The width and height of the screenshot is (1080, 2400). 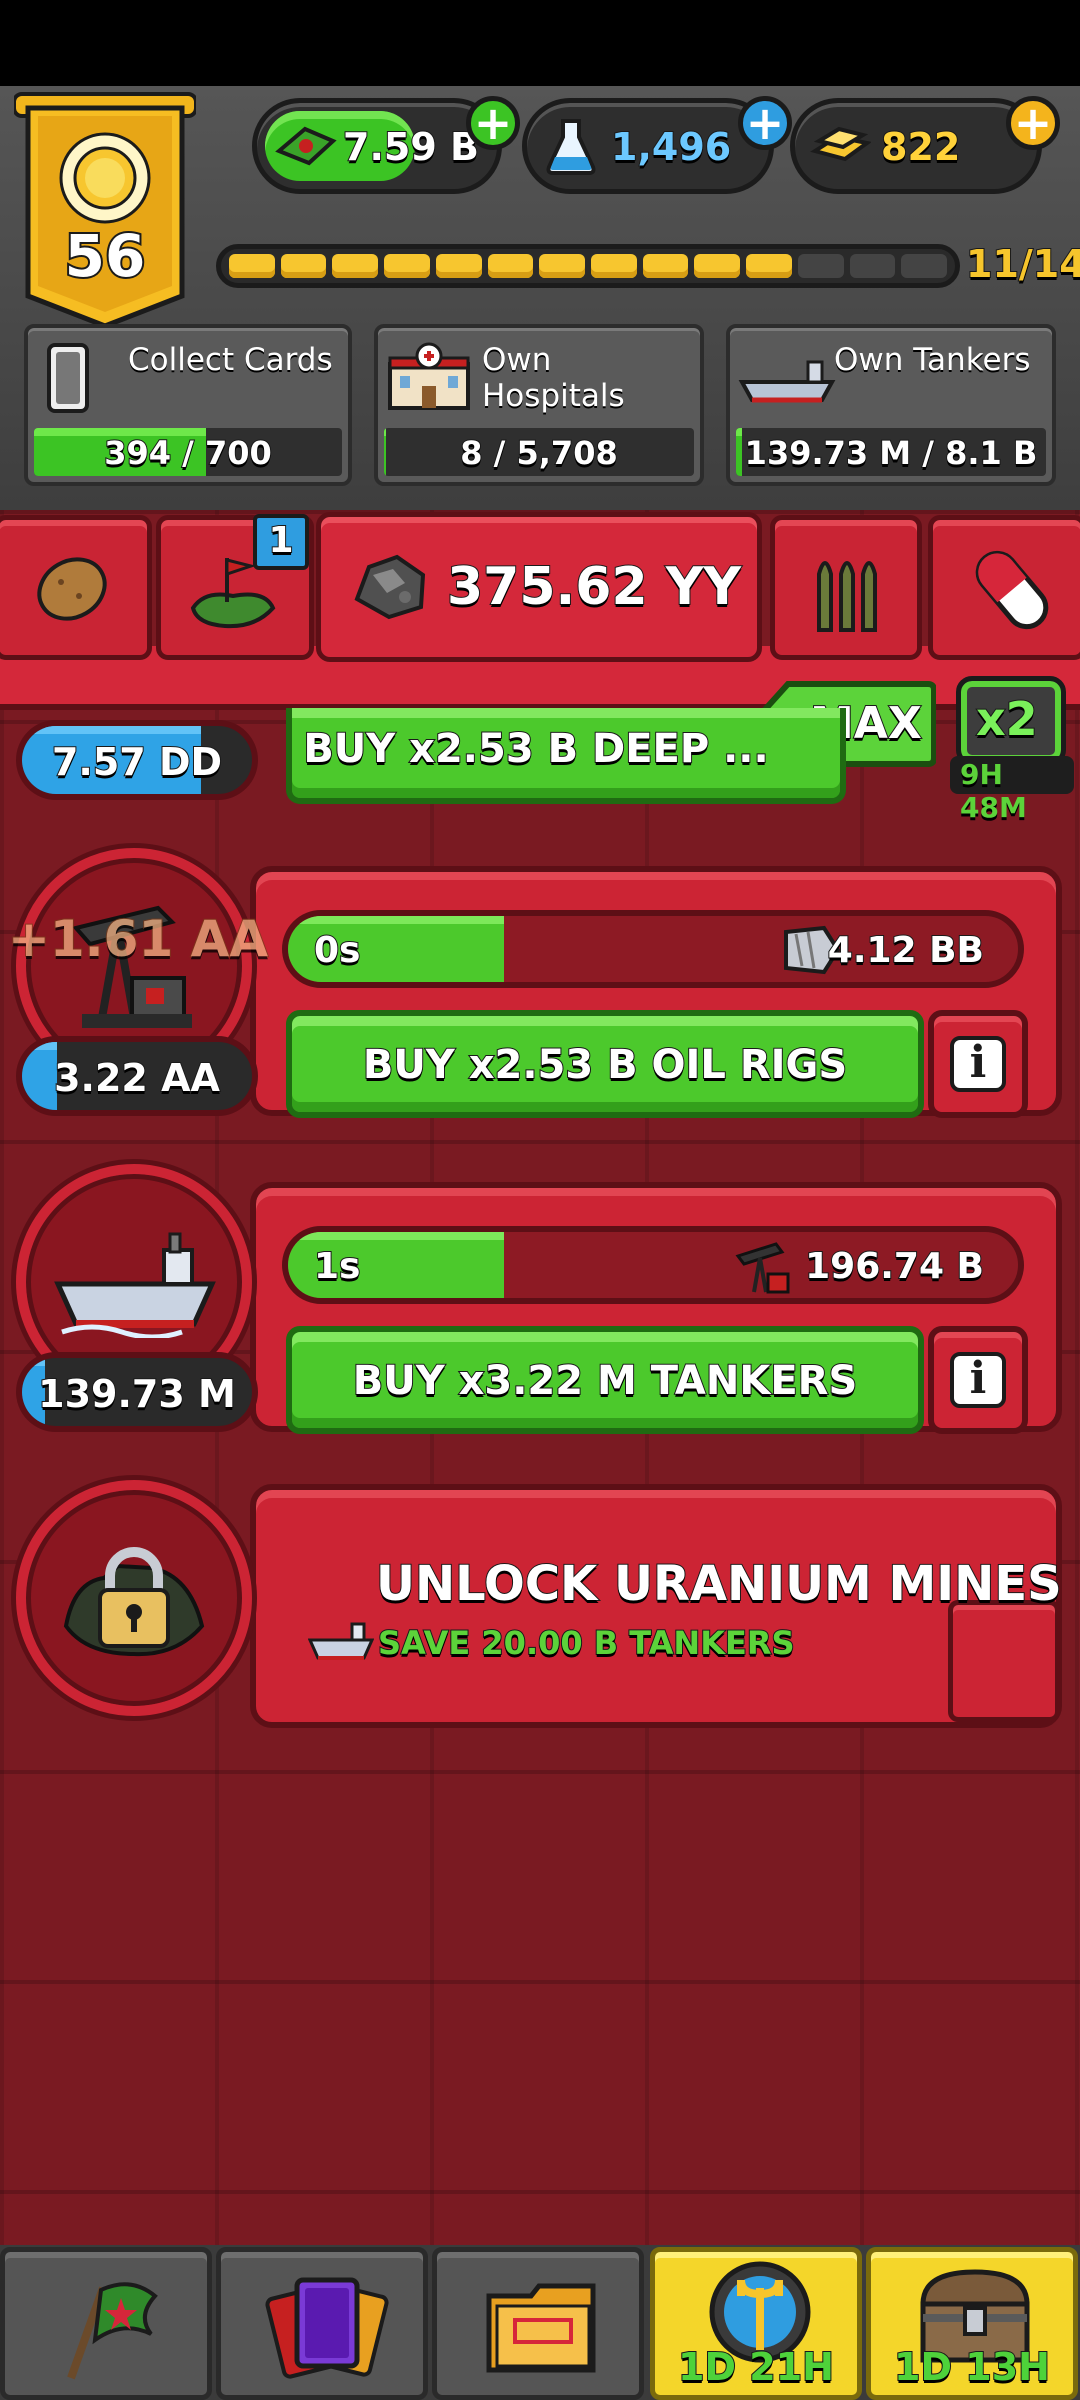 I want to click on oil-rigs-info-button: i, so click(x=978, y=1064).